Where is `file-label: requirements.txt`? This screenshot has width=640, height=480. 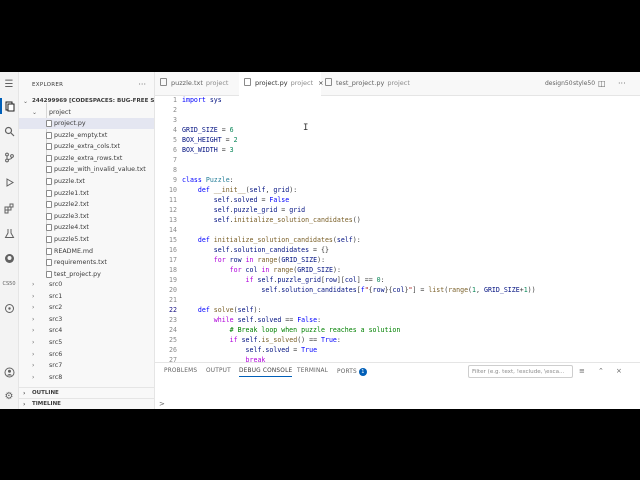
file-label: requirements.txt is located at coordinates (80, 263).